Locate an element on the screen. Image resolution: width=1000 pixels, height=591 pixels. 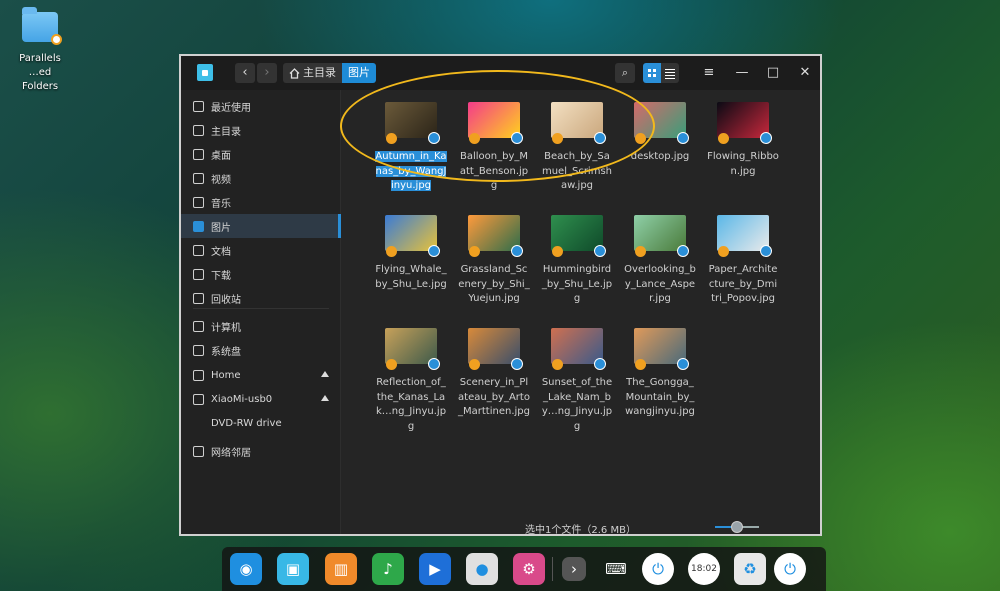
back-button: ‹ is located at coordinates (245, 73).